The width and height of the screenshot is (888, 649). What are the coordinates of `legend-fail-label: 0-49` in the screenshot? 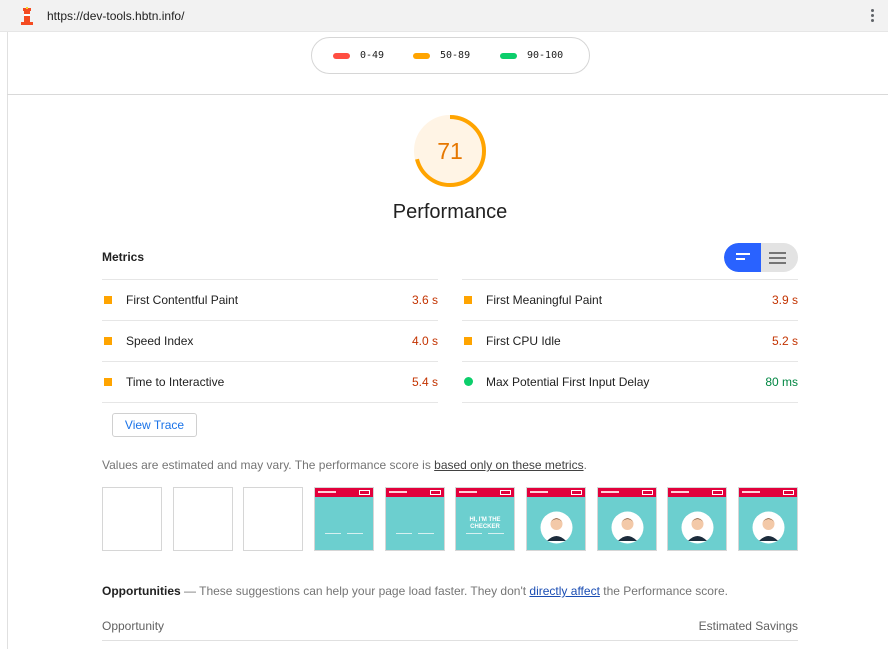 It's located at (372, 55).